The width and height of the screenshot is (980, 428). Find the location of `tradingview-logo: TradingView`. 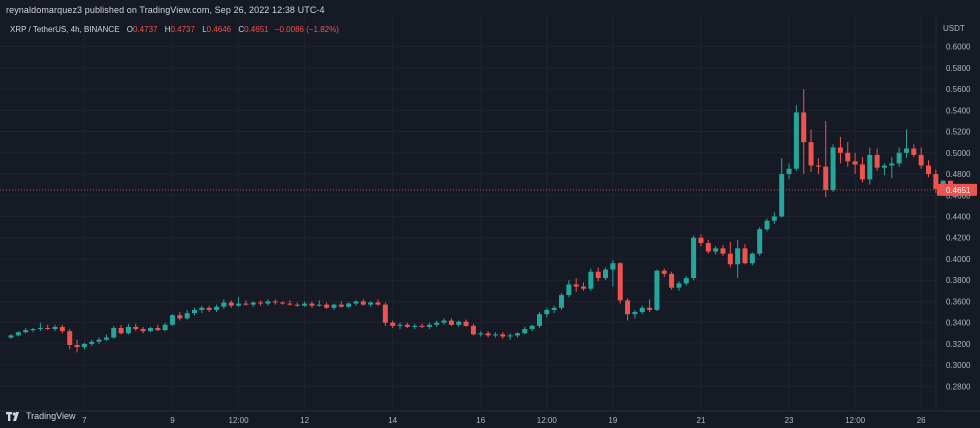

tradingview-logo: TradingView is located at coordinates (41, 416).